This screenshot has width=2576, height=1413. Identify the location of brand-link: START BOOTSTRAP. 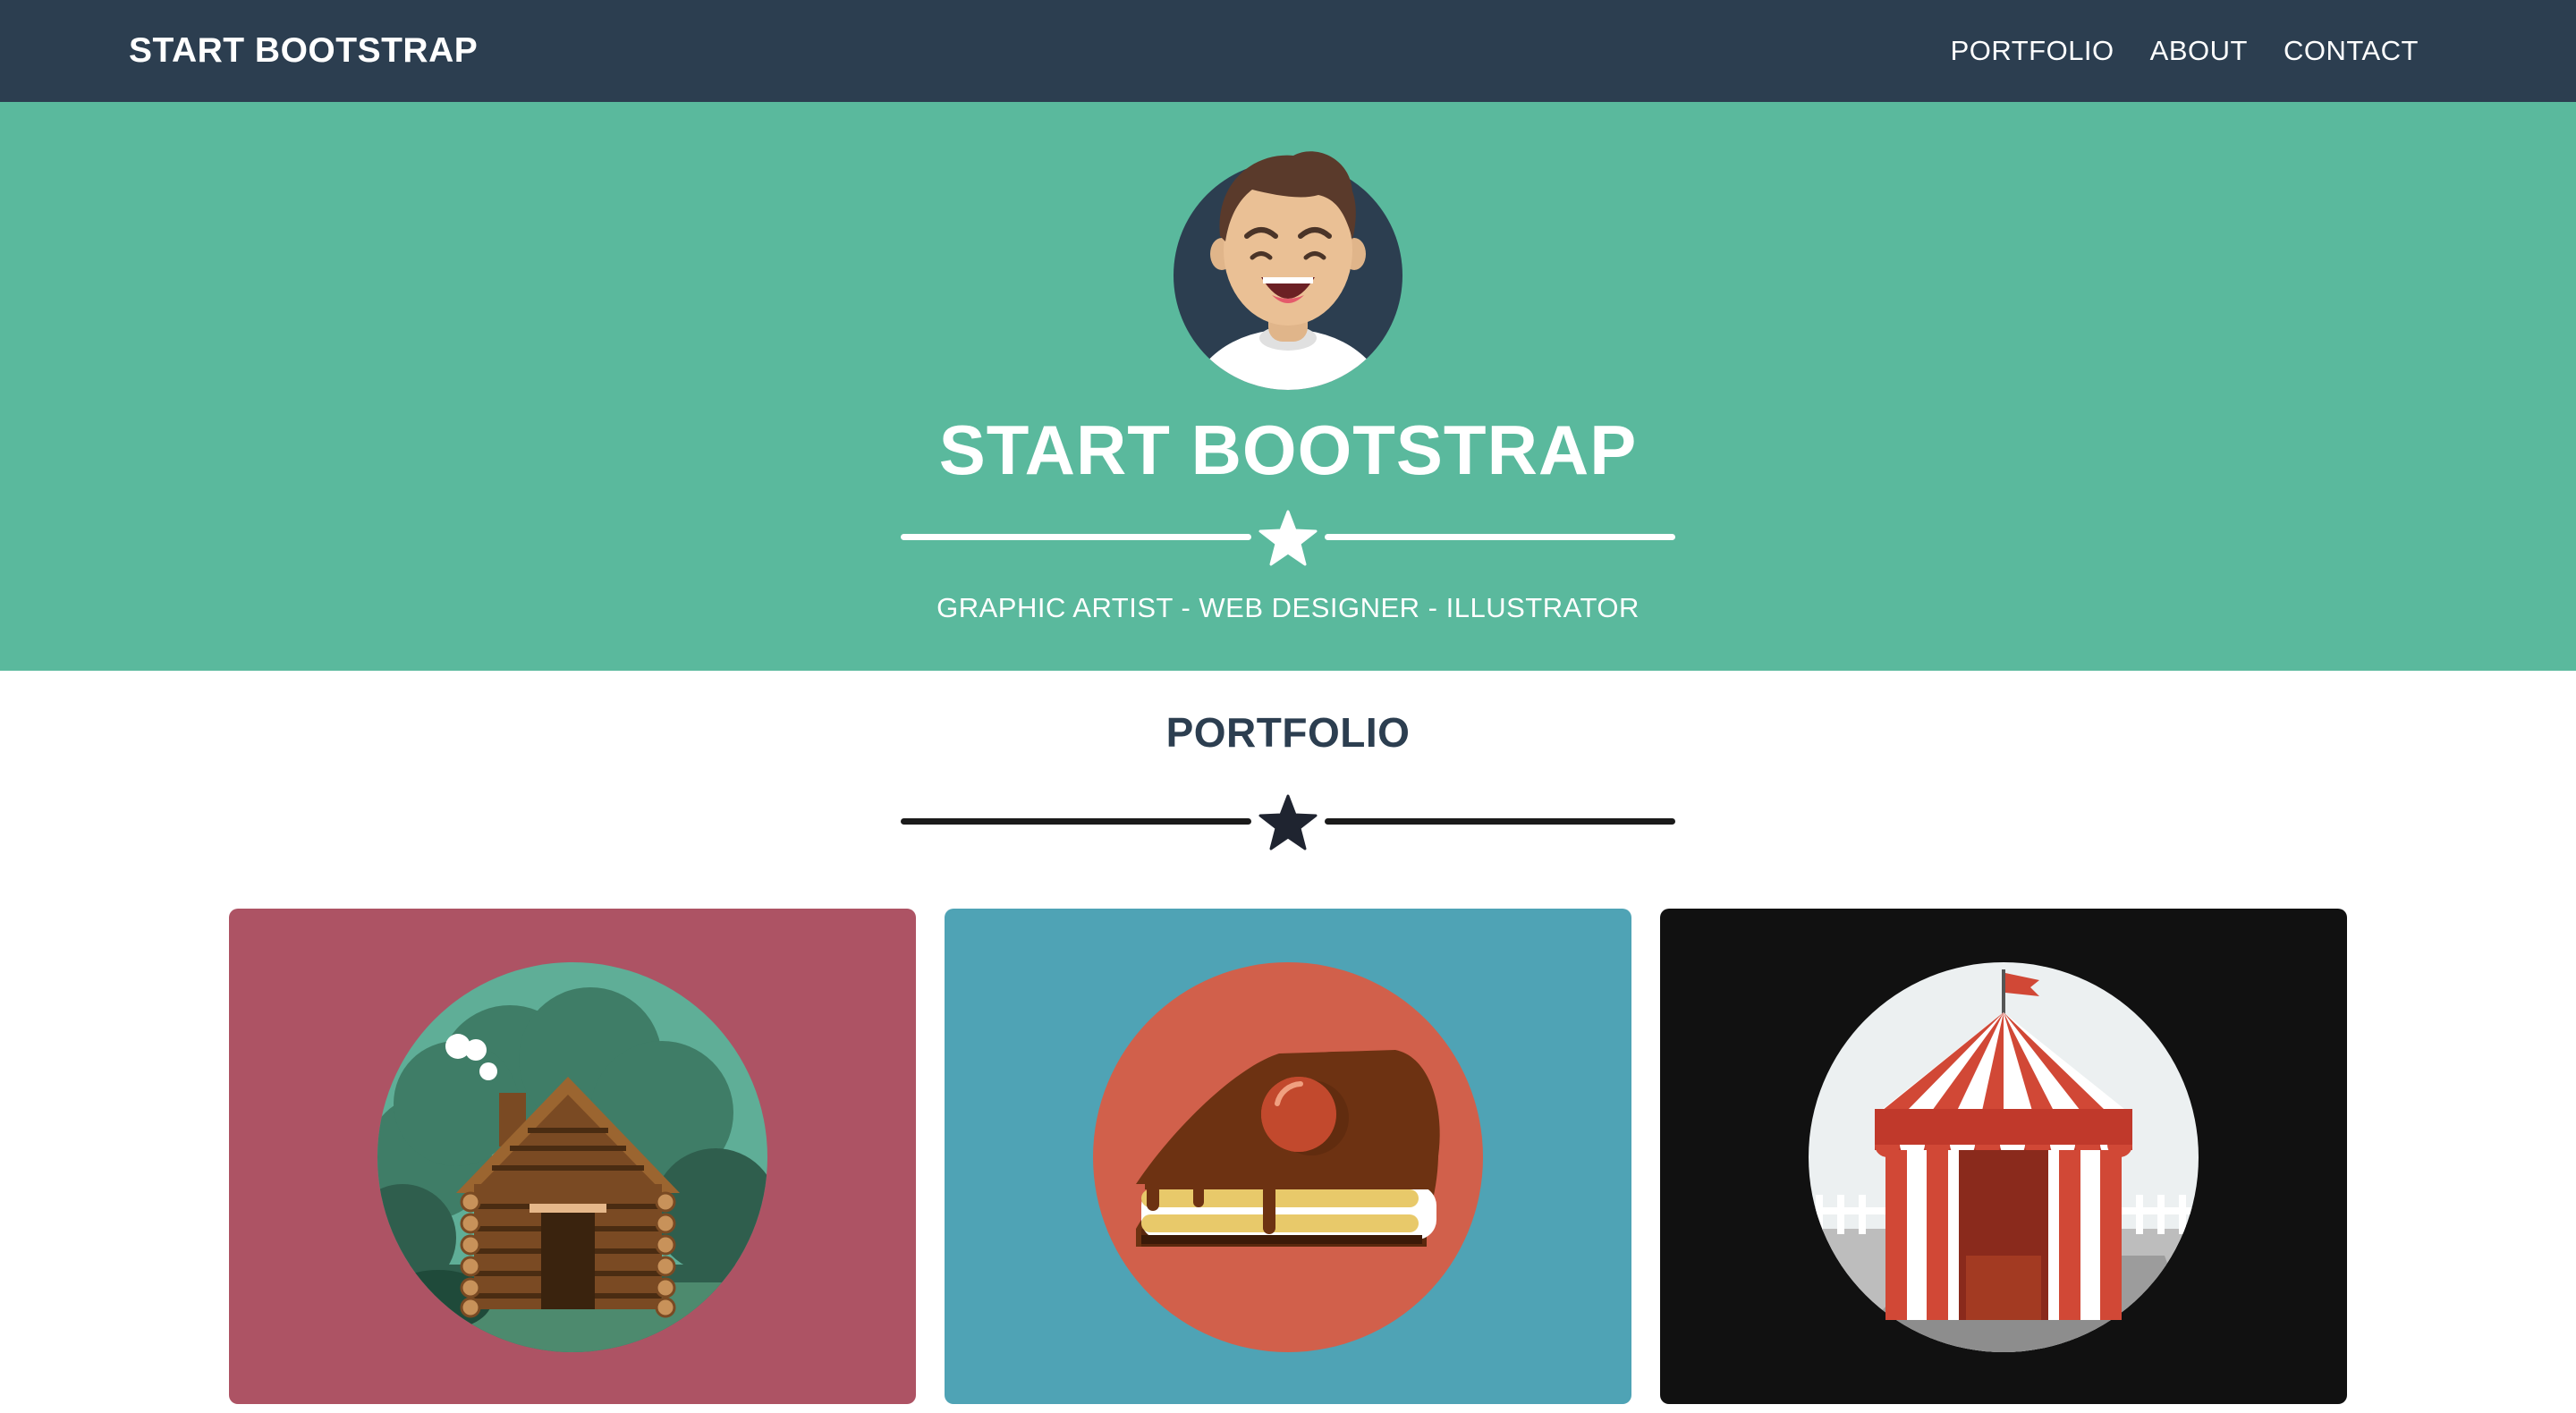
(303, 51).